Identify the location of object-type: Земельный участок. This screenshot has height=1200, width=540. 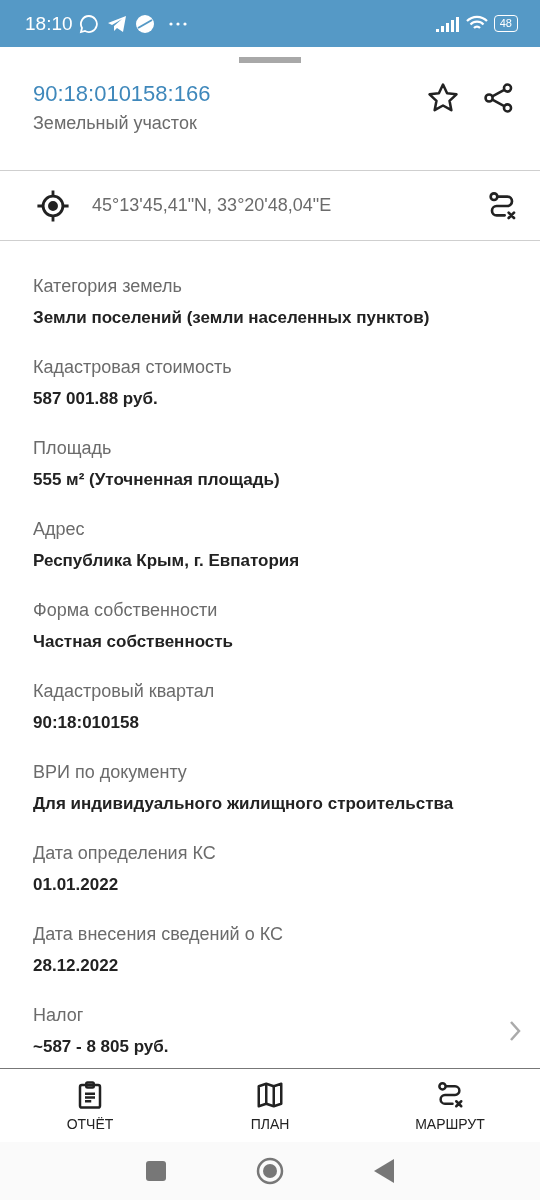
(115, 123).